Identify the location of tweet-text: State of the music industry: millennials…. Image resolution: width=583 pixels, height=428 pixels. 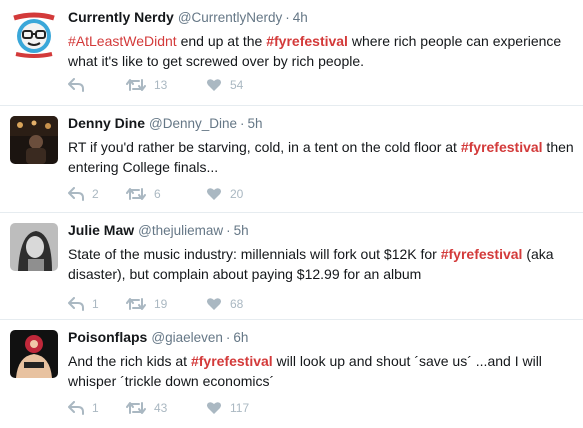
(321, 264).